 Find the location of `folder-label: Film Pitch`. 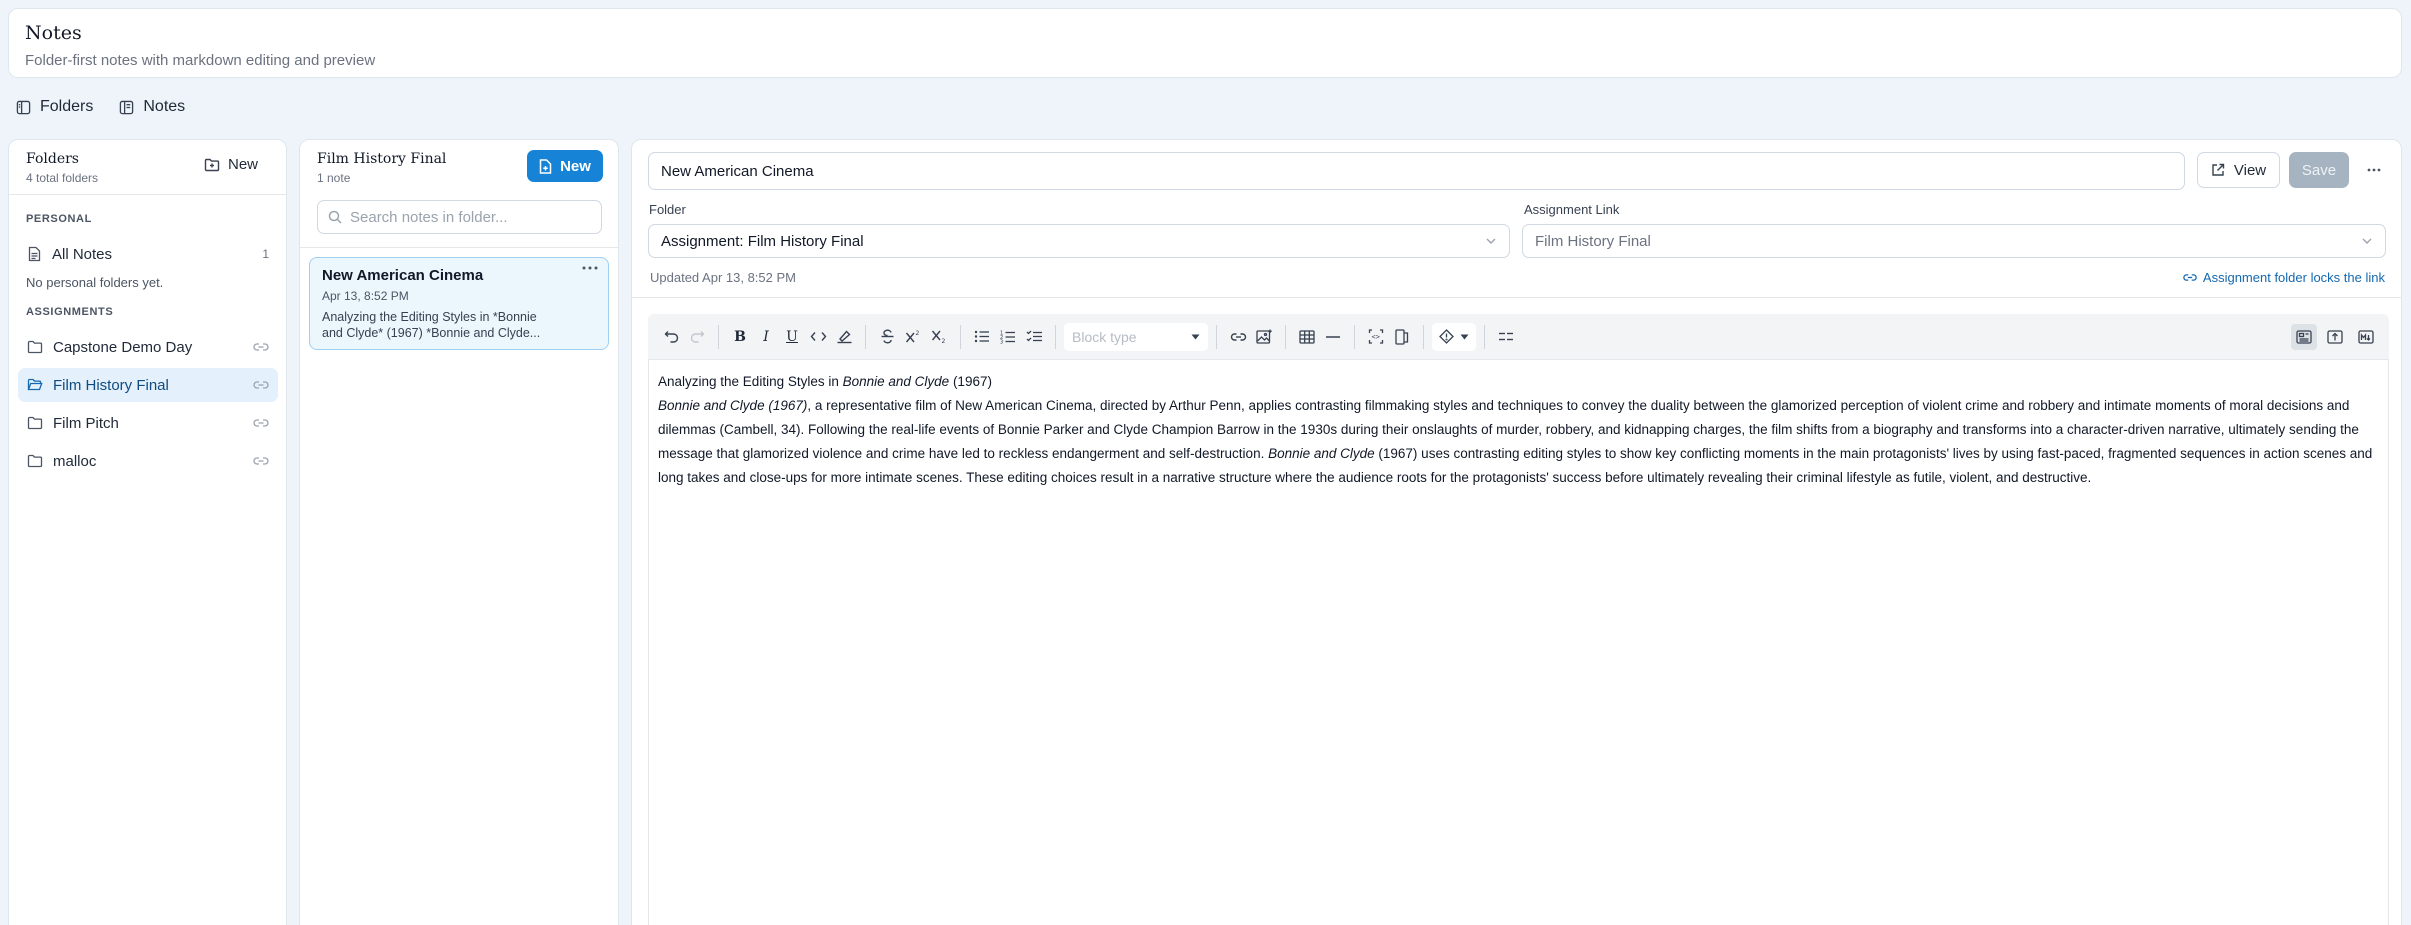

folder-label: Film Pitch is located at coordinates (86, 423).